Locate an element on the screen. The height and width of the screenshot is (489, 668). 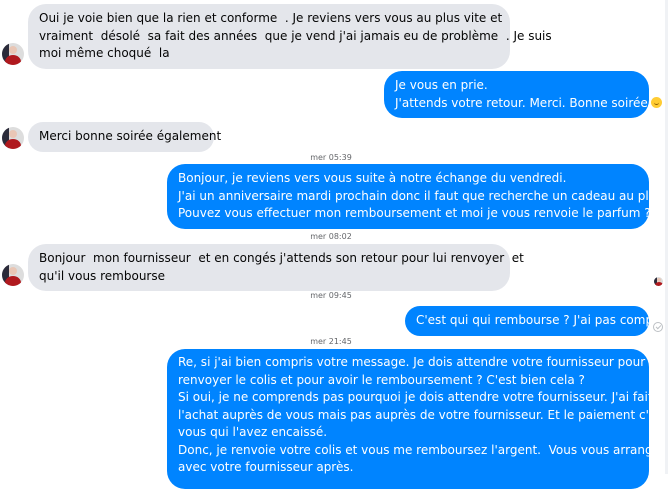
sent-check-icon is located at coordinates (658, 327).